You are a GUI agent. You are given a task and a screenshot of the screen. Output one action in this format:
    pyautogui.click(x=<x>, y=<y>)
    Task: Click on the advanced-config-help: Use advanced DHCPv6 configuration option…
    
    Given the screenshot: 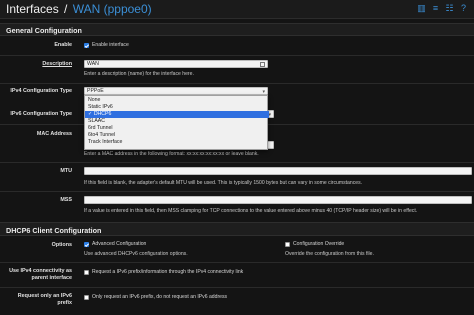 What is the action you would take?
    pyautogui.click(x=136, y=254)
    